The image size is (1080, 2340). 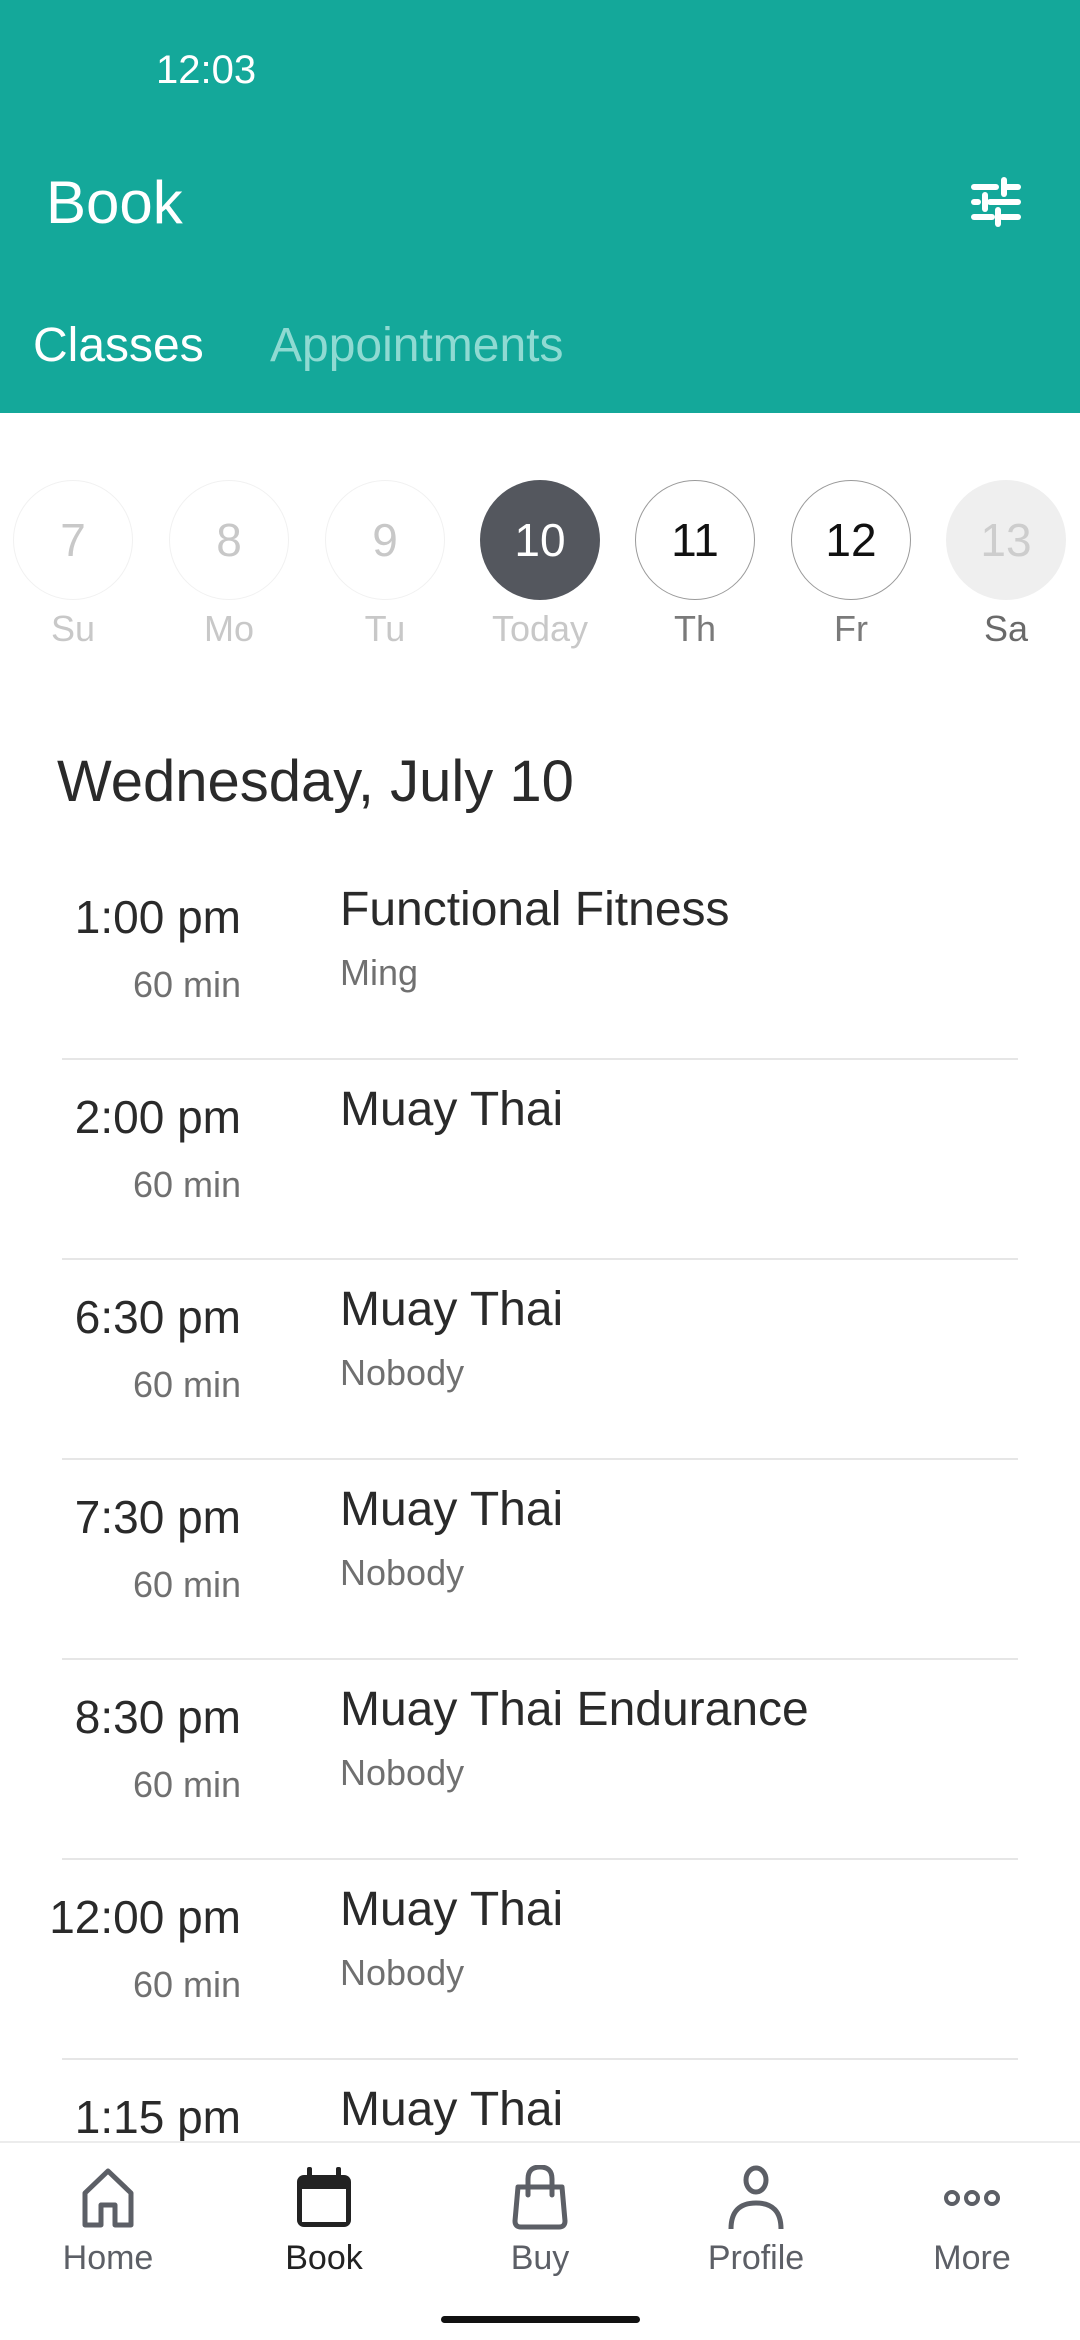 What do you see at coordinates (1006, 628) in the screenshot?
I see `day-label: Sa` at bounding box center [1006, 628].